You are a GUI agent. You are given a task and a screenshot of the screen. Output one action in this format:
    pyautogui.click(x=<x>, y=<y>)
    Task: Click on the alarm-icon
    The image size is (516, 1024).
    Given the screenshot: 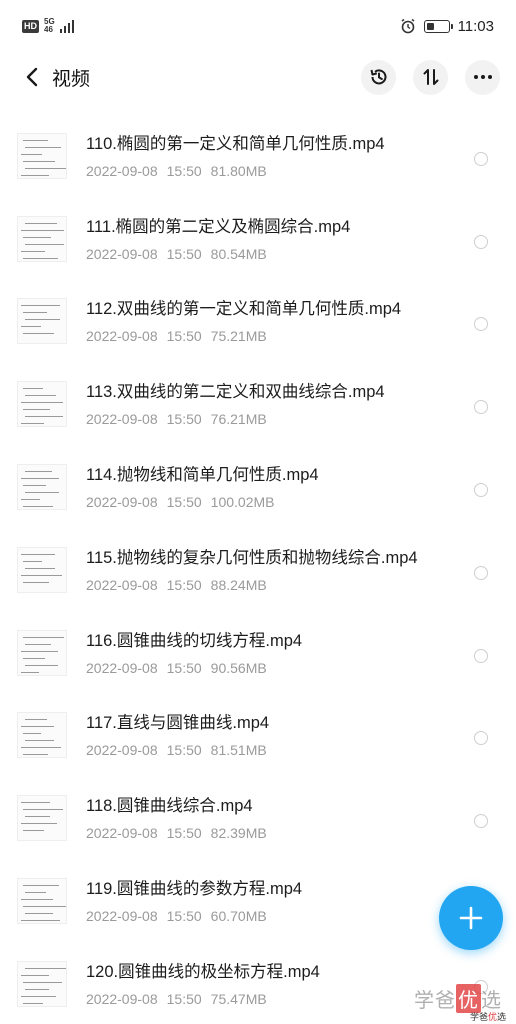 What is the action you would take?
    pyautogui.click(x=408, y=26)
    